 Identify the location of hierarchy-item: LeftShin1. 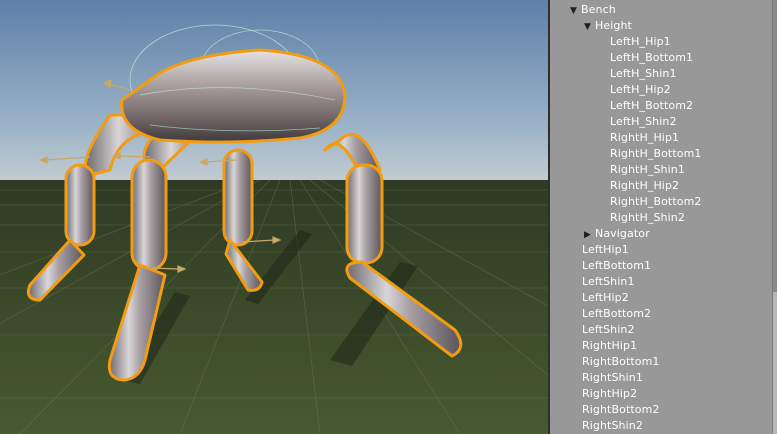
(608, 282).